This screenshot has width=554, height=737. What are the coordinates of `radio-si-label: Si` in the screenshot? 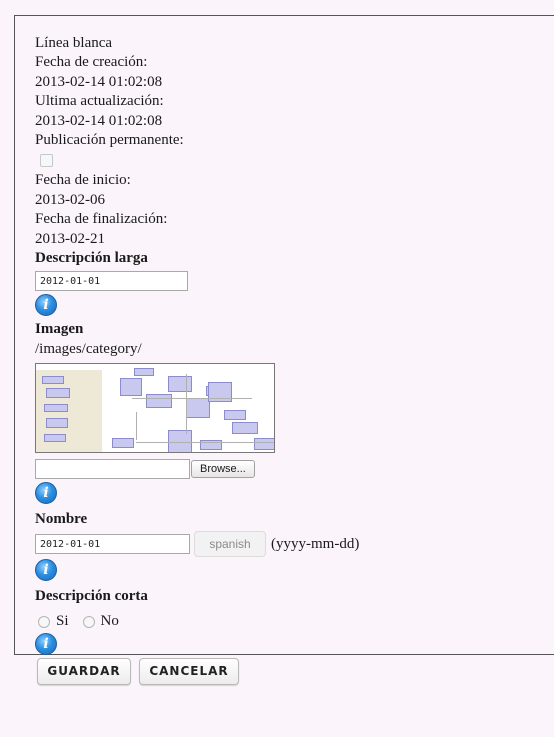 It's located at (62, 621).